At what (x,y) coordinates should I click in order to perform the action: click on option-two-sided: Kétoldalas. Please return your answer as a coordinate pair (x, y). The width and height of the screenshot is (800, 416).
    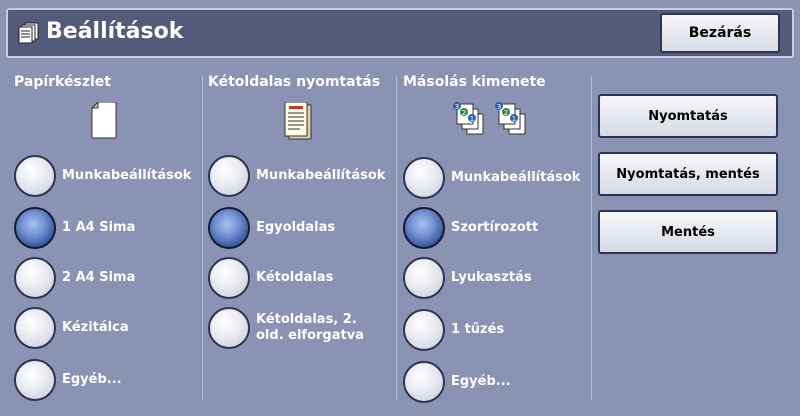
    Looking at the image, I should click on (270, 278).